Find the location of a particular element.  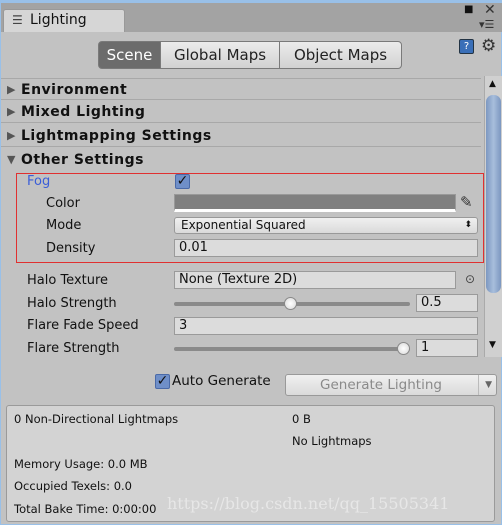

section-mixed-lighting: ▶ Mixed Lighting is located at coordinates (241, 112).